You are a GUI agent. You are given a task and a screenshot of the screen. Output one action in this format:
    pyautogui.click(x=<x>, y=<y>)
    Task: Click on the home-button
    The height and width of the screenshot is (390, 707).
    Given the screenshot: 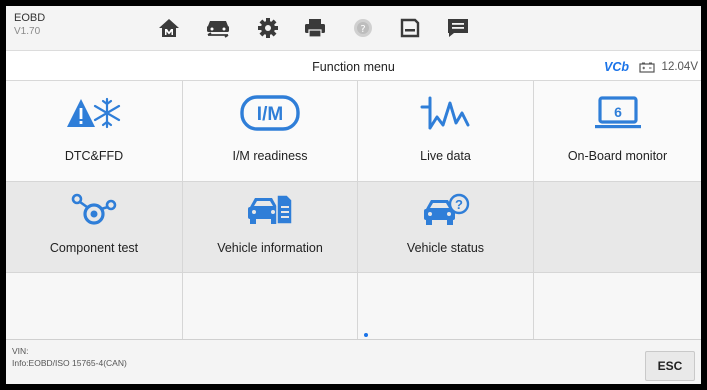 What is the action you would take?
    pyautogui.click(x=169, y=28)
    